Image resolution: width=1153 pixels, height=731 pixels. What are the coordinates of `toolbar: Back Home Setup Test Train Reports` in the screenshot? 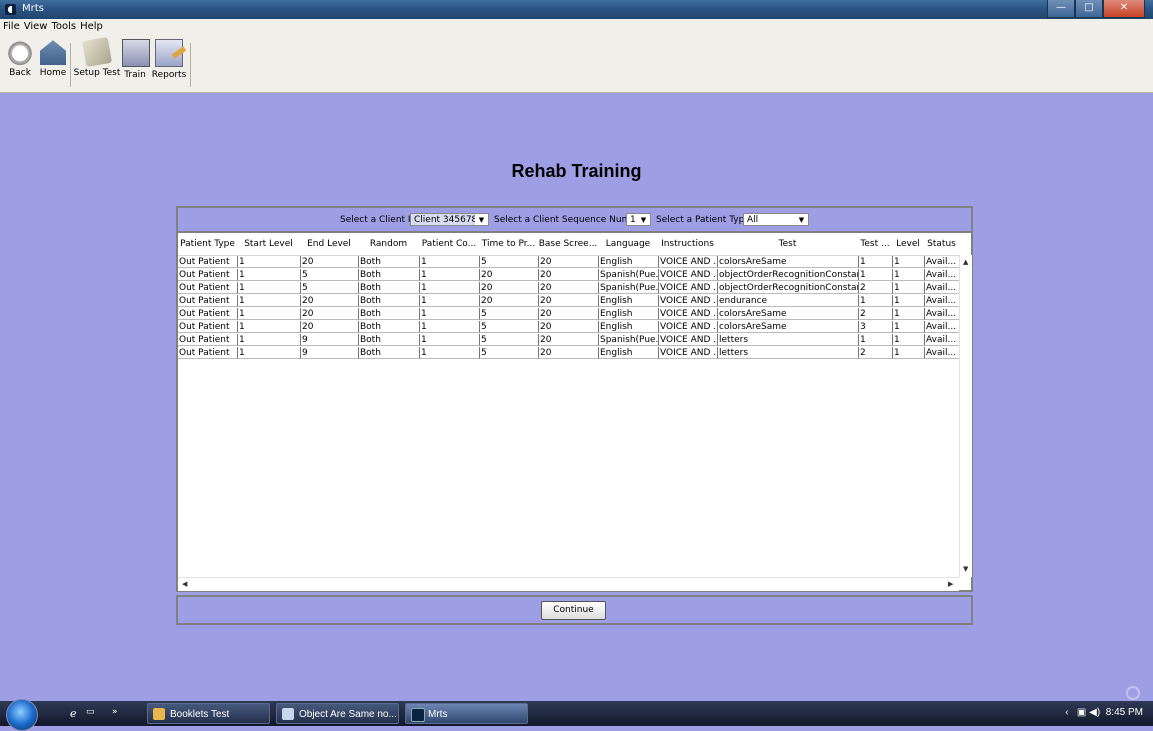 It's located at (576, 64).